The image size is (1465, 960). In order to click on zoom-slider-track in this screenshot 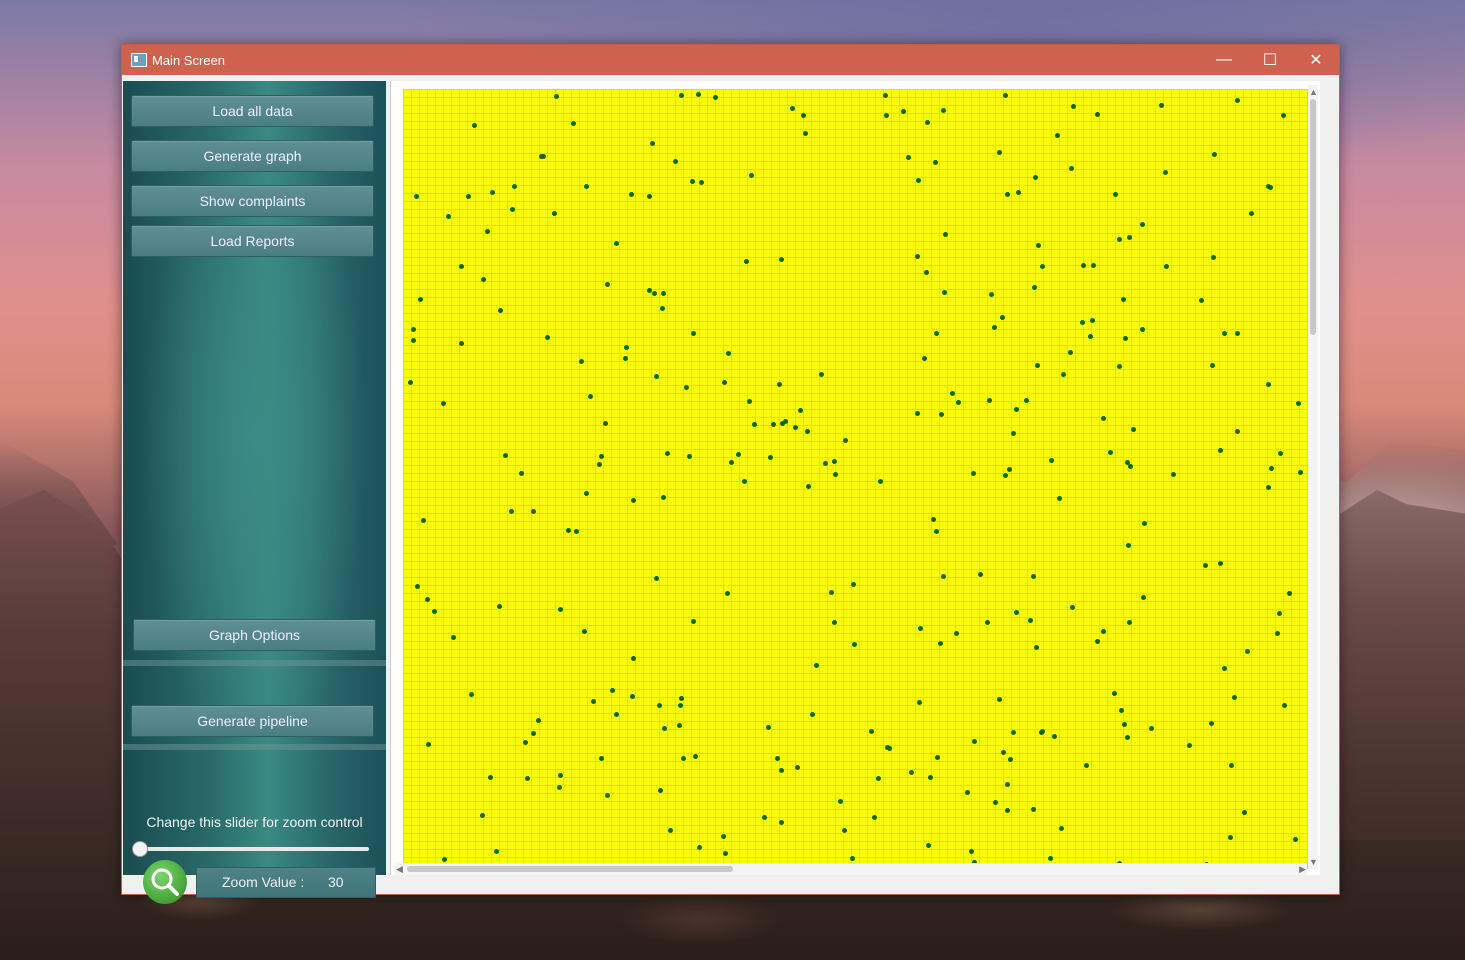, I will do `click(253, 849)`.